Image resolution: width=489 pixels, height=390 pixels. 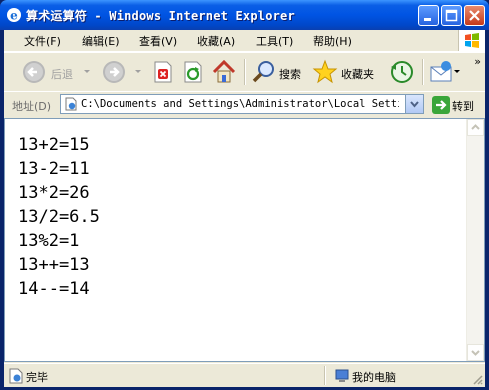 I want to click on search-label: 搜索, so click(x=290, y=74).